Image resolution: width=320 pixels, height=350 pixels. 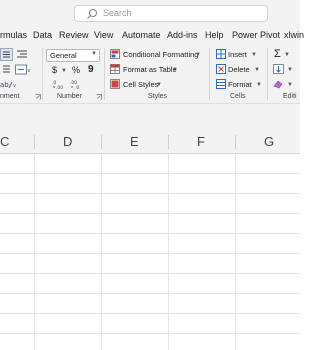 I want to click on decrease-decimal-icon: .00 .0, so click(x=77, y=84).